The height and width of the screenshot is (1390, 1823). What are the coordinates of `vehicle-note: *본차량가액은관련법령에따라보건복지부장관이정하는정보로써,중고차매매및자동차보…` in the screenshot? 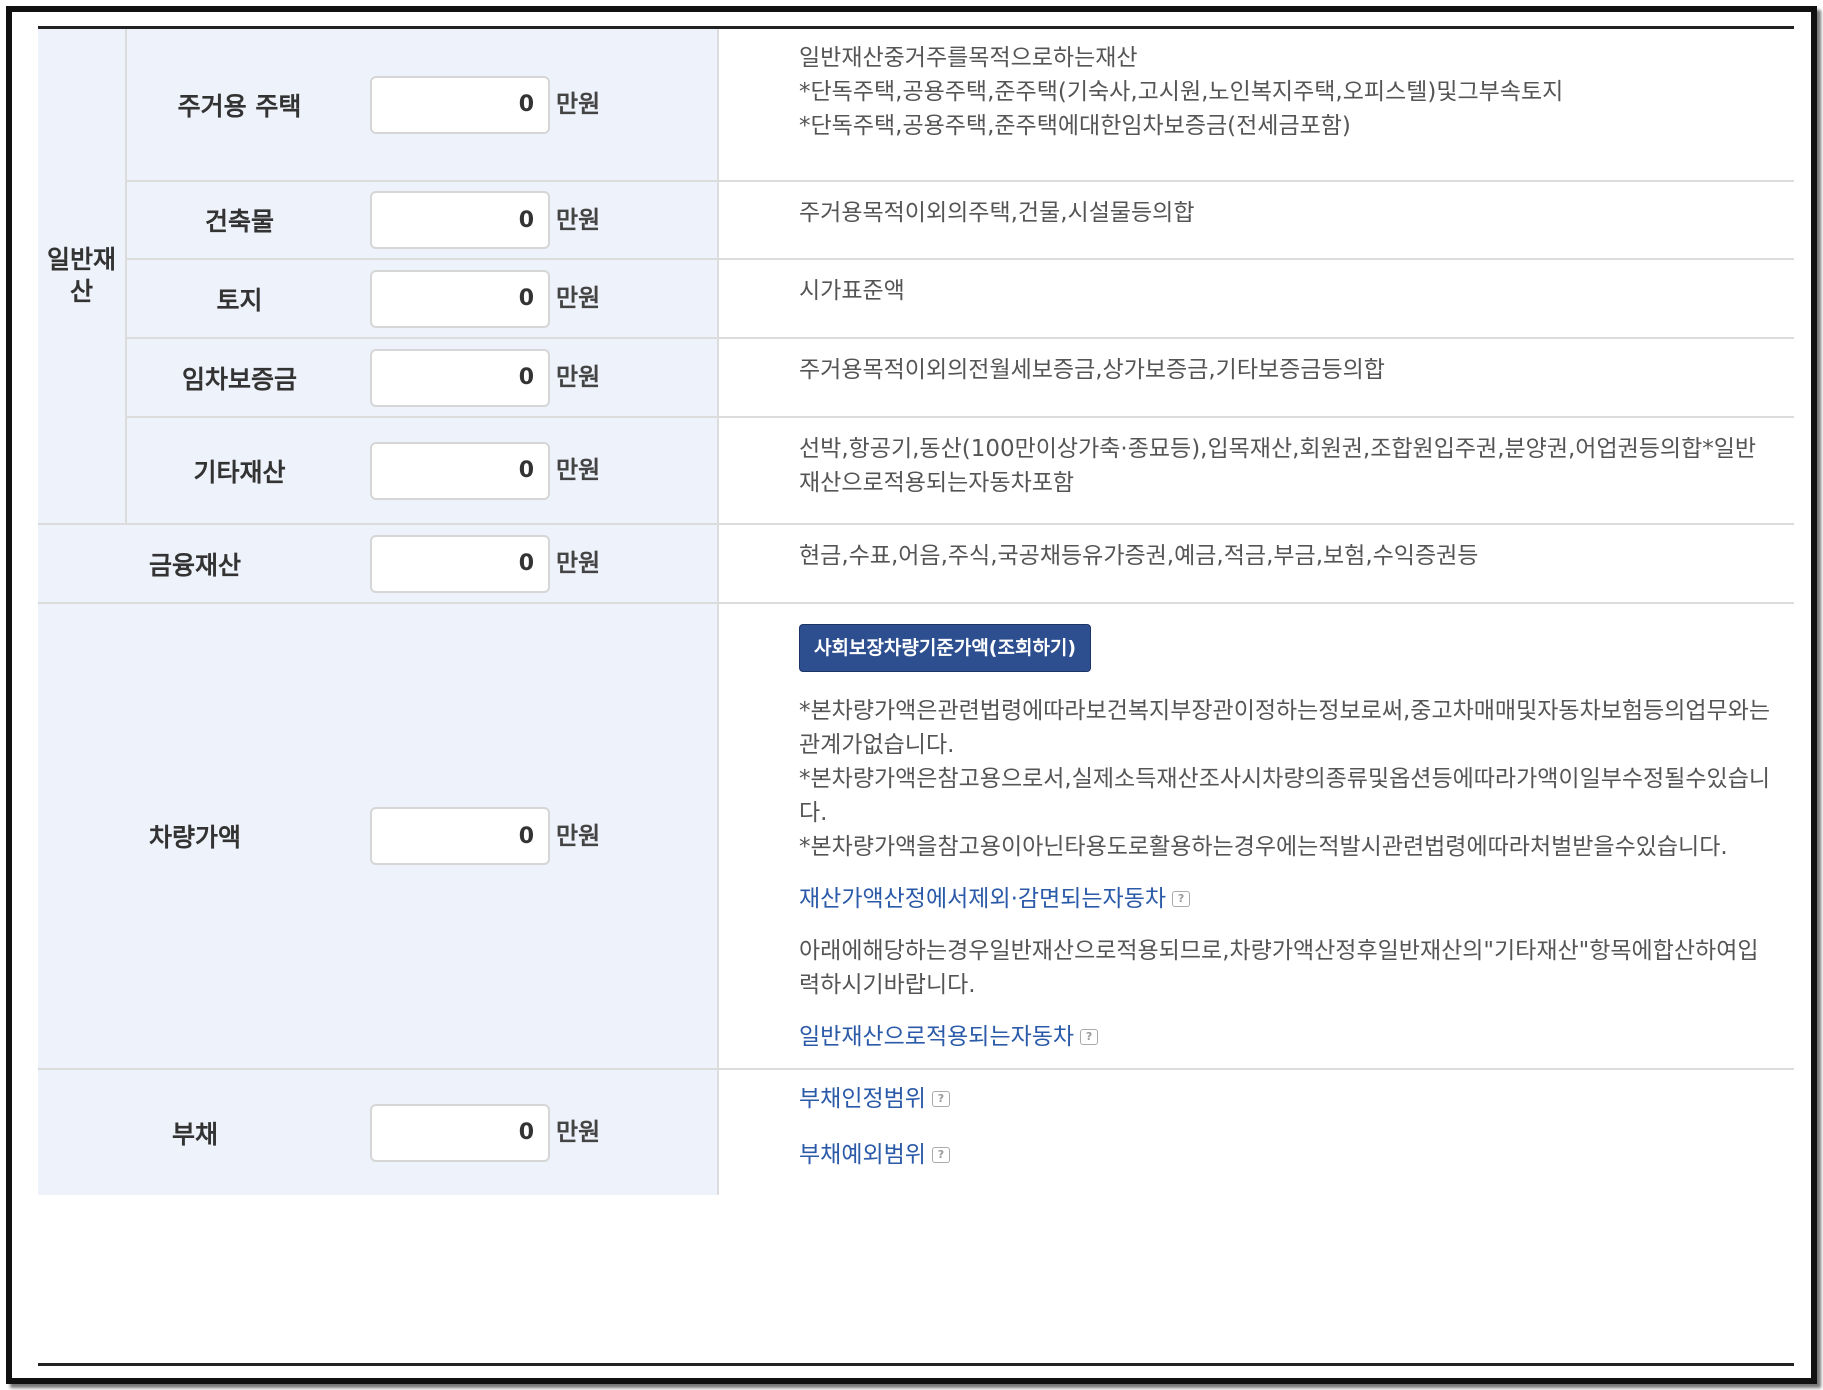 It's located at (1285, 728).